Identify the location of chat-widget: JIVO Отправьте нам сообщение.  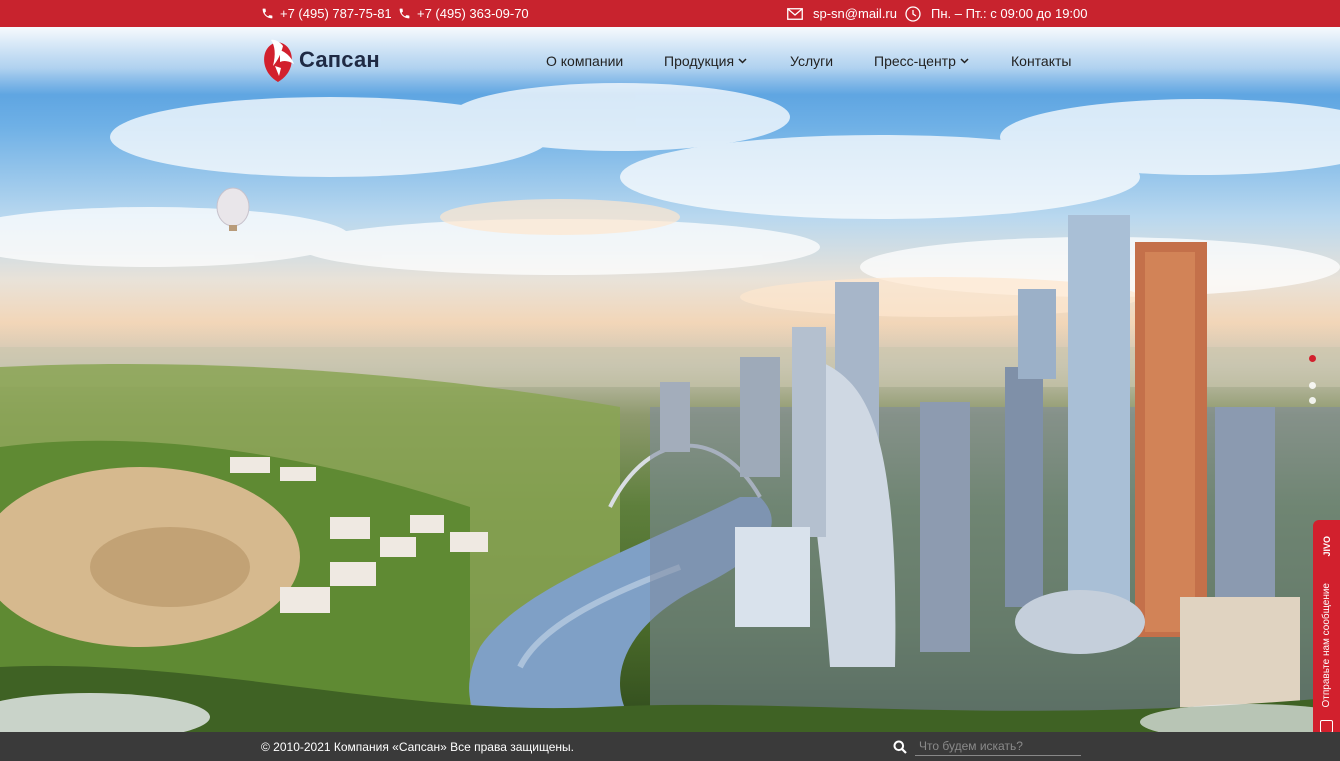
(1326, 632).